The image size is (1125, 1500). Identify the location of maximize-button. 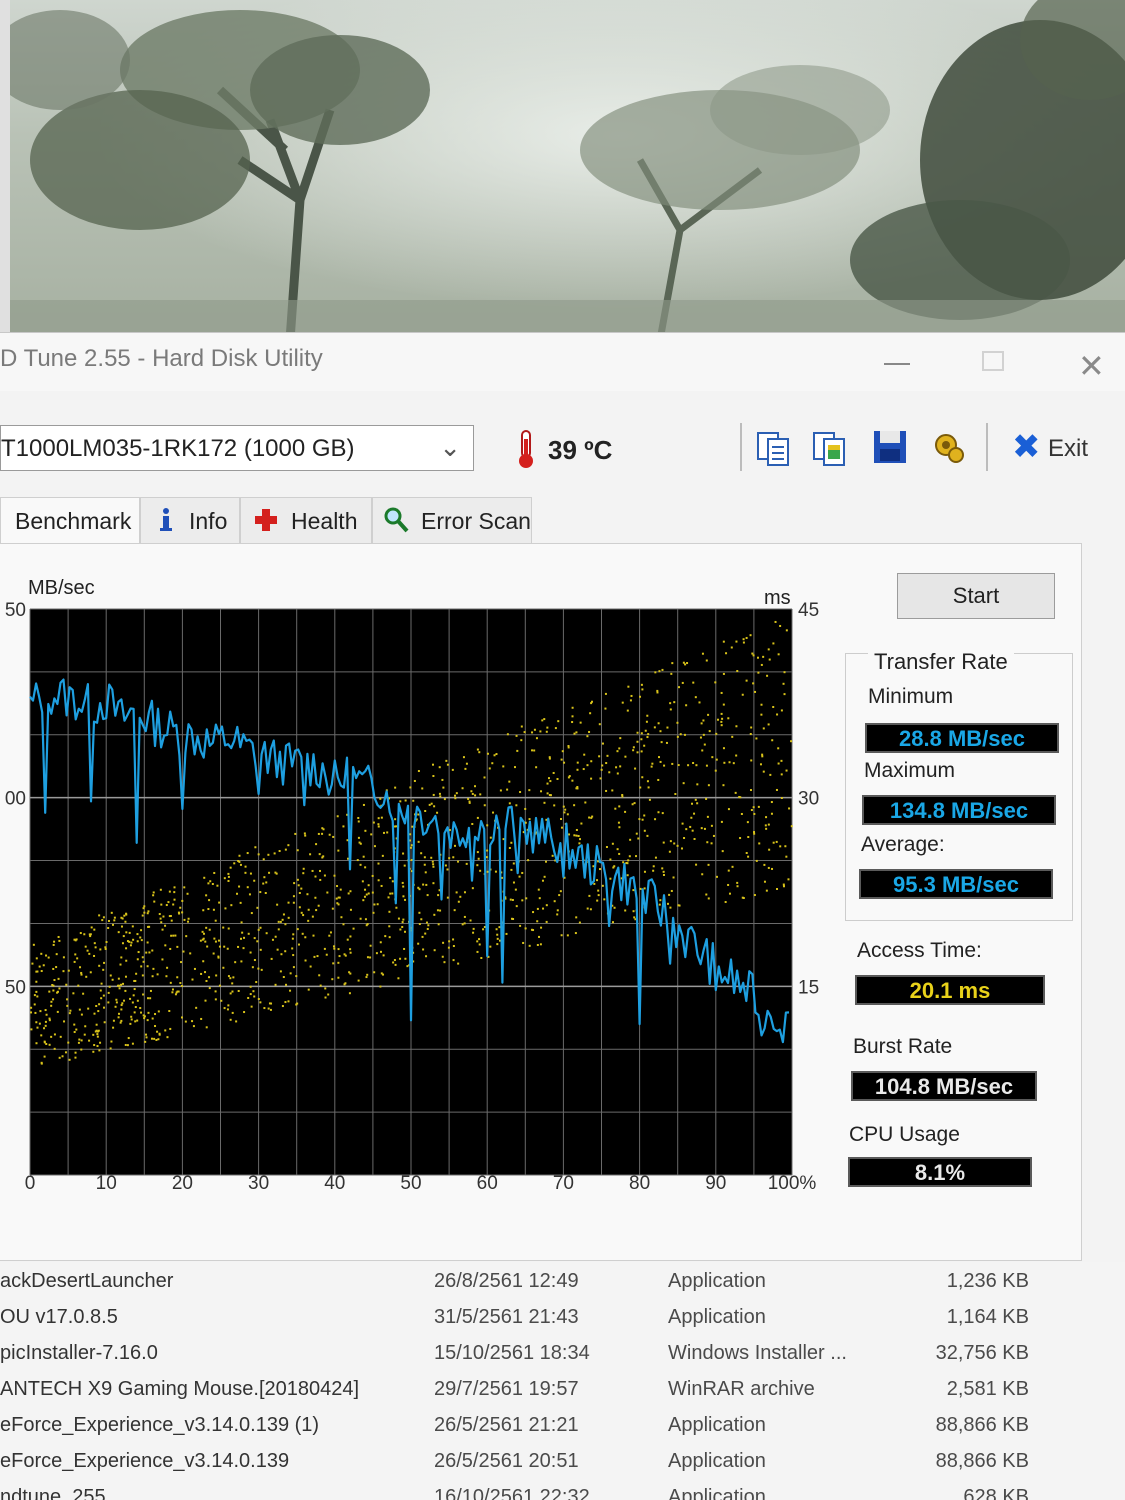
(993, 361).